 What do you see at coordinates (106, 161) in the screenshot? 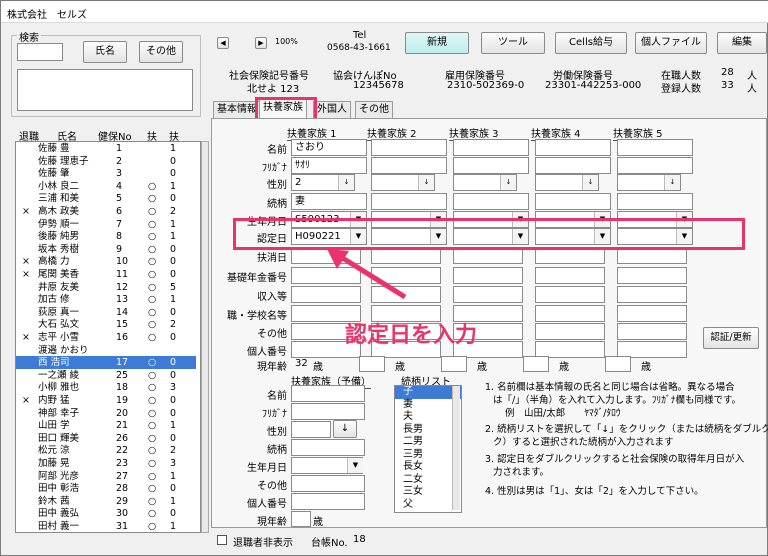
I see `table-row: 佐藤 理恵子 2 0` at bounding box center [106, 161].